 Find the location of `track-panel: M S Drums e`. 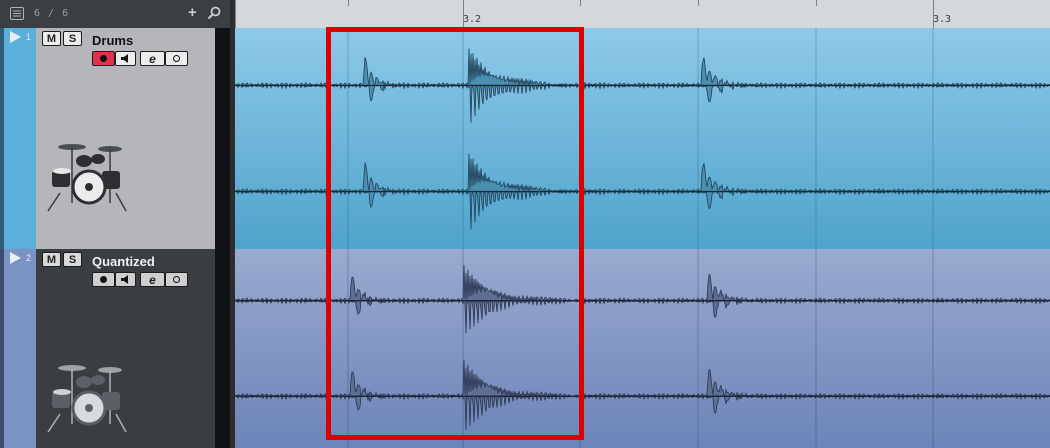

track-panel: M S Drums e is located at coordinates (125, 138).